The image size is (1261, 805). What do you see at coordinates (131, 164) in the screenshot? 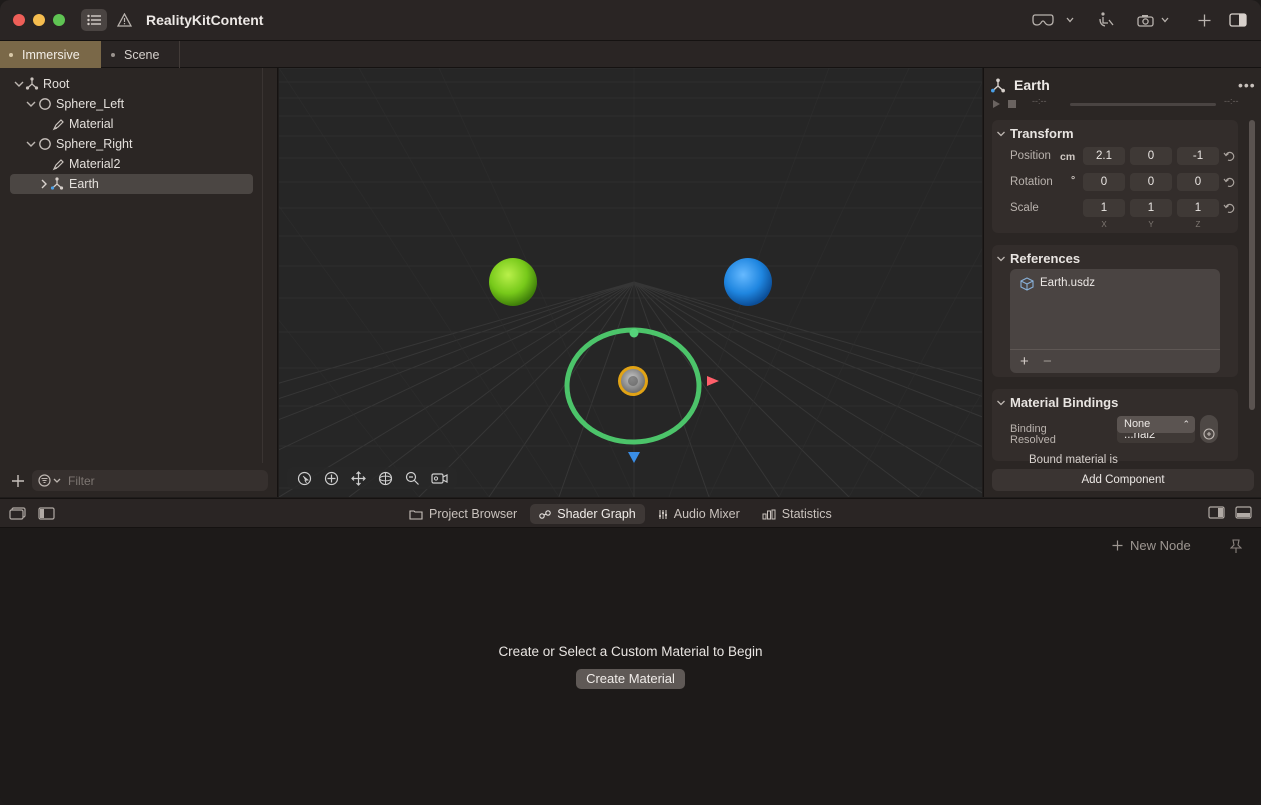
I see `hierarchy-item-material2: Material2` at bounding box center [131, 164].